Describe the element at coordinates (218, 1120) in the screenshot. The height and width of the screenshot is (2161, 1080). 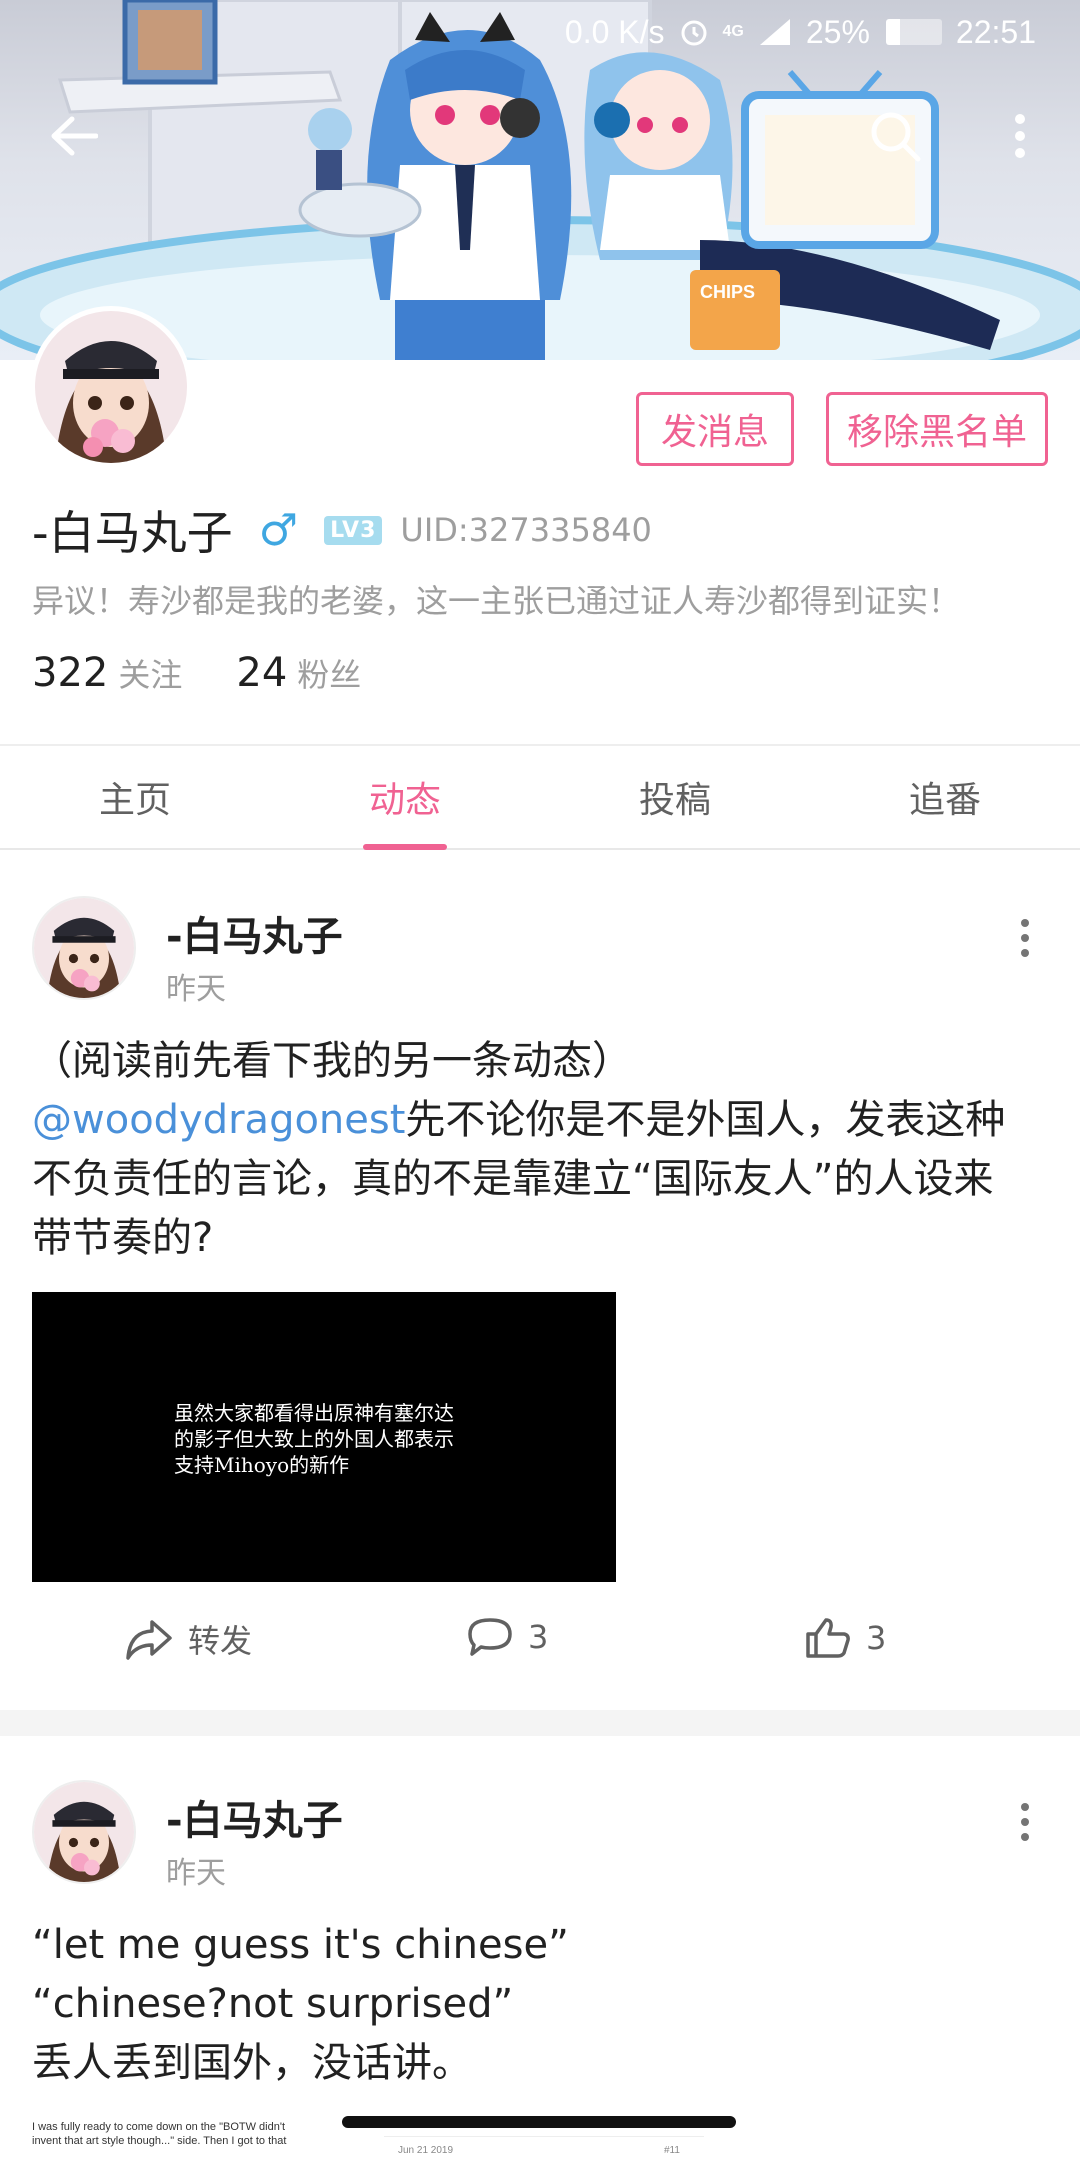
I see `mention-link: @woodydragonest` at that location.